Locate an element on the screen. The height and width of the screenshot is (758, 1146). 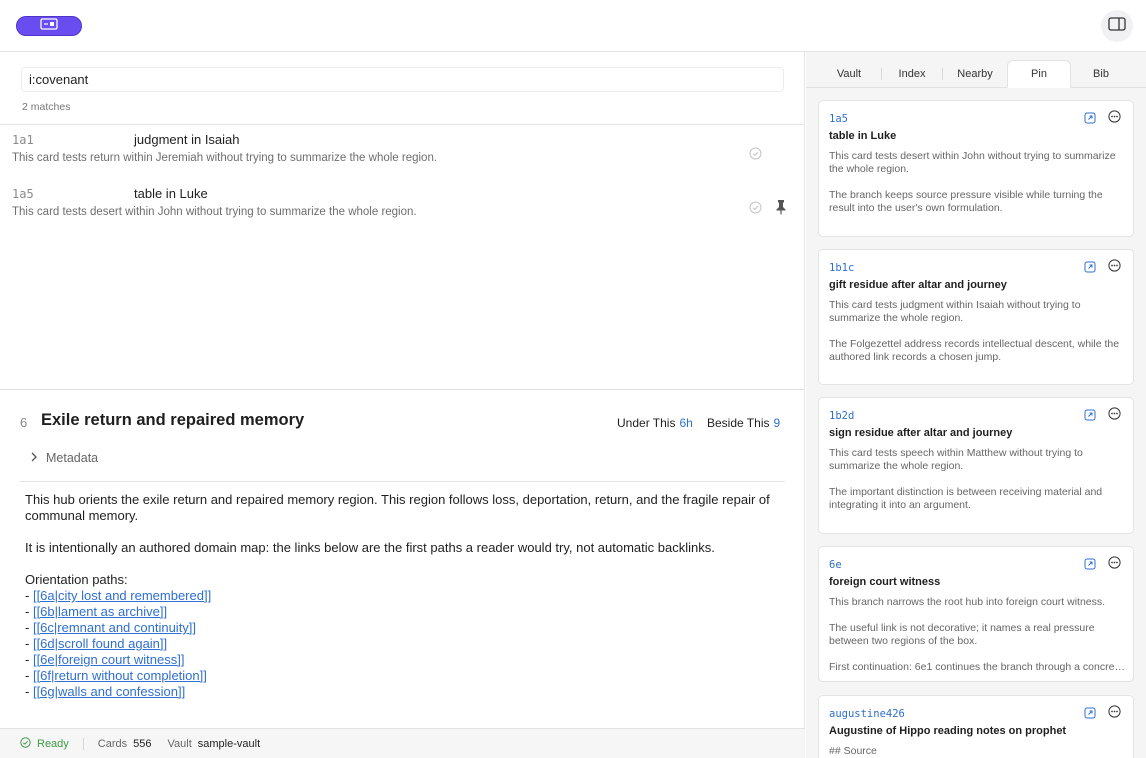
tab-bib: Bib is located at coordinates (1101, 74).